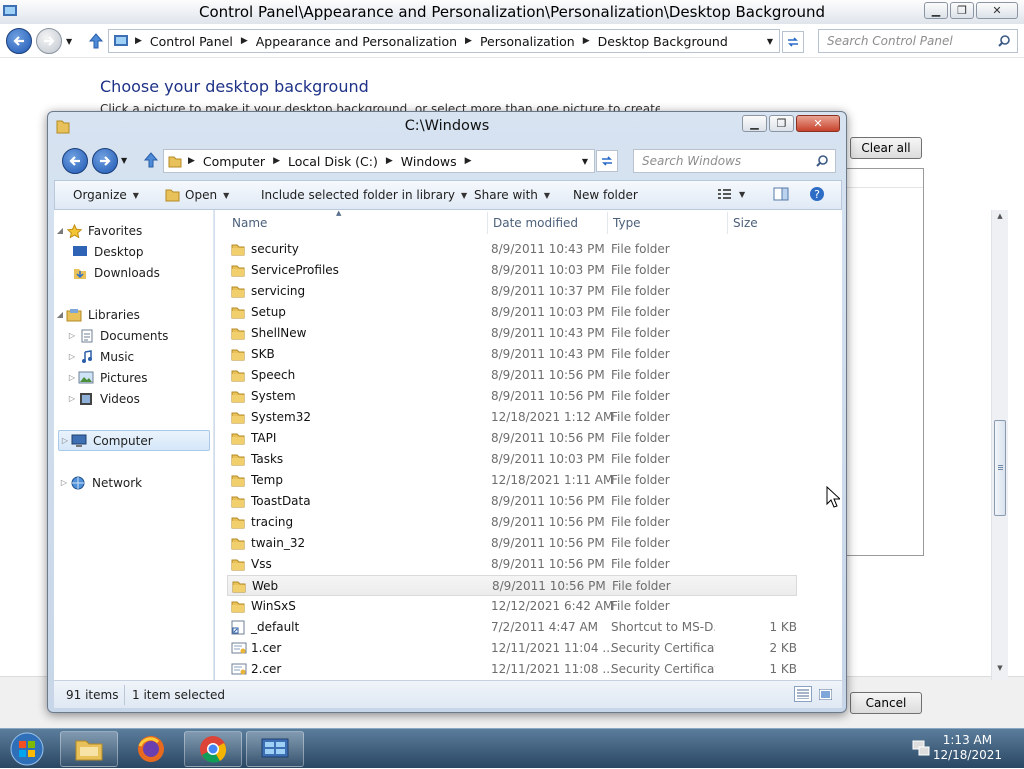 This screenshot has height=769, width=1024. What do you see at coordinates (106, 195) in the screenshot?
I see `organize-menu: Organize ▼` at bounding box center [106, 195].